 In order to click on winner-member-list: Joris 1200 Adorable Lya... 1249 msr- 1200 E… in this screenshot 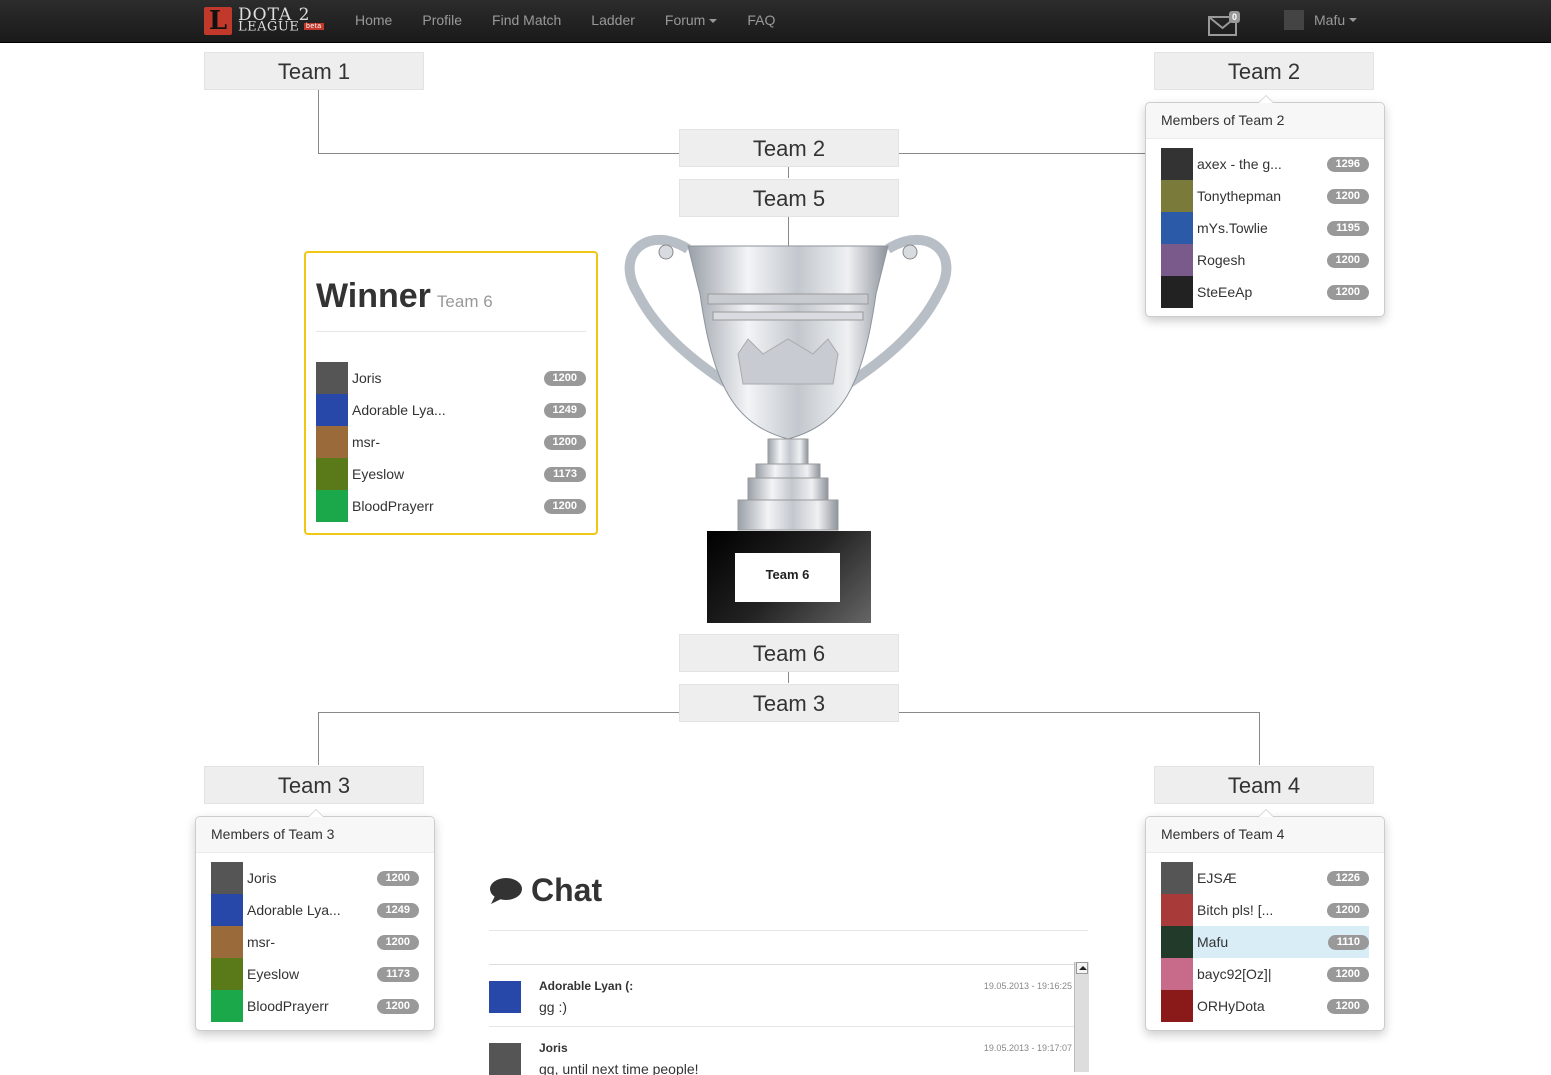, I will do `click(451, 442)`.